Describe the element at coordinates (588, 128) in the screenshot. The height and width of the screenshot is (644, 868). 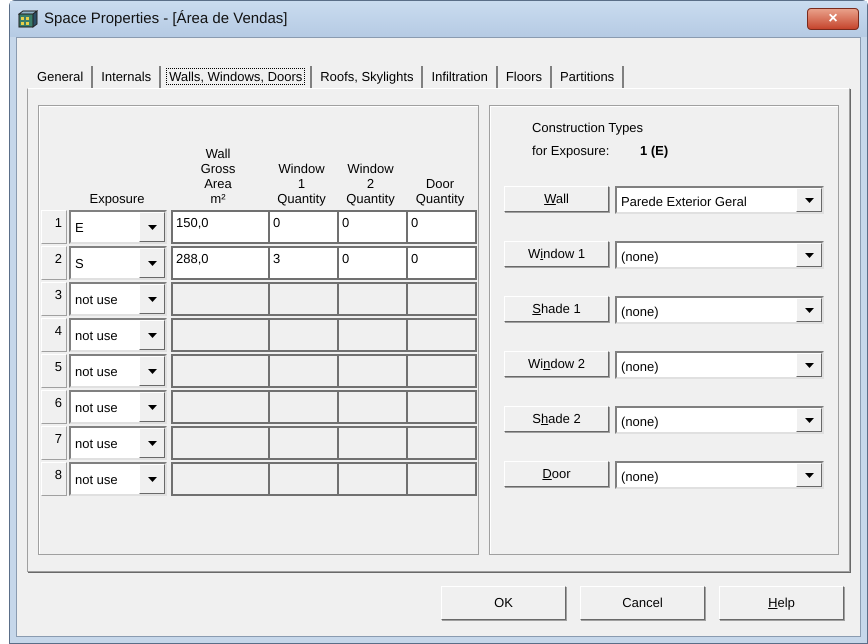
I see `section-heading: Construction Types` at that location.